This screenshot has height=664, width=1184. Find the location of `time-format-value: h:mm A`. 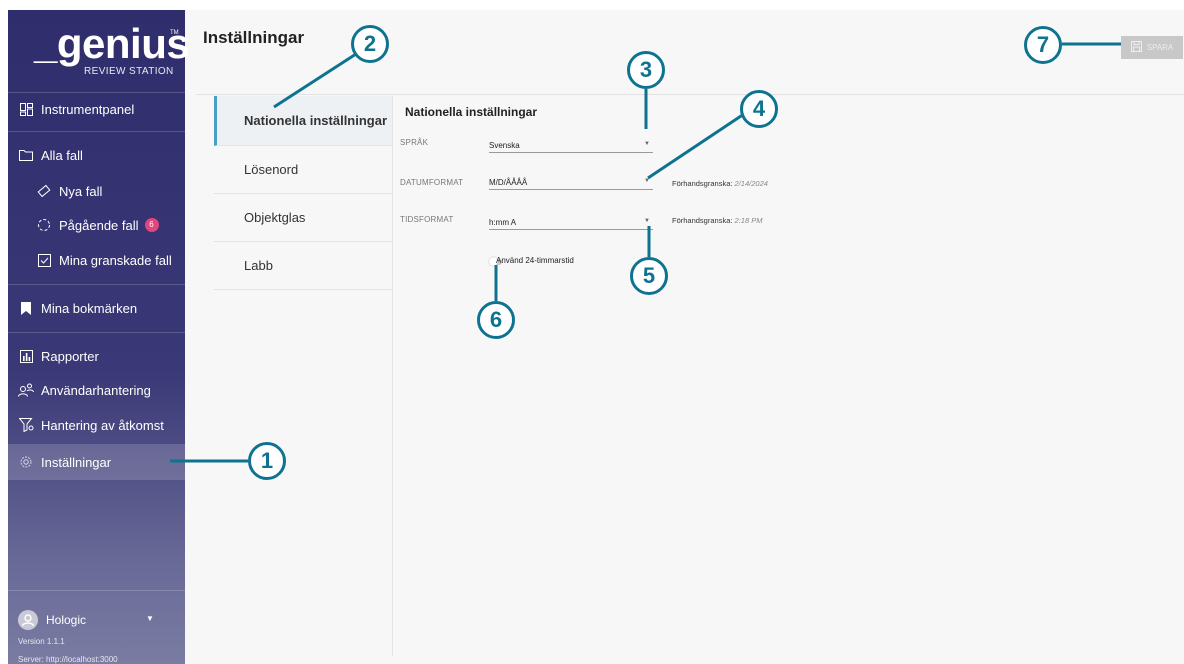

time-format-value: h:mm A is located at coordinates (503, 222).